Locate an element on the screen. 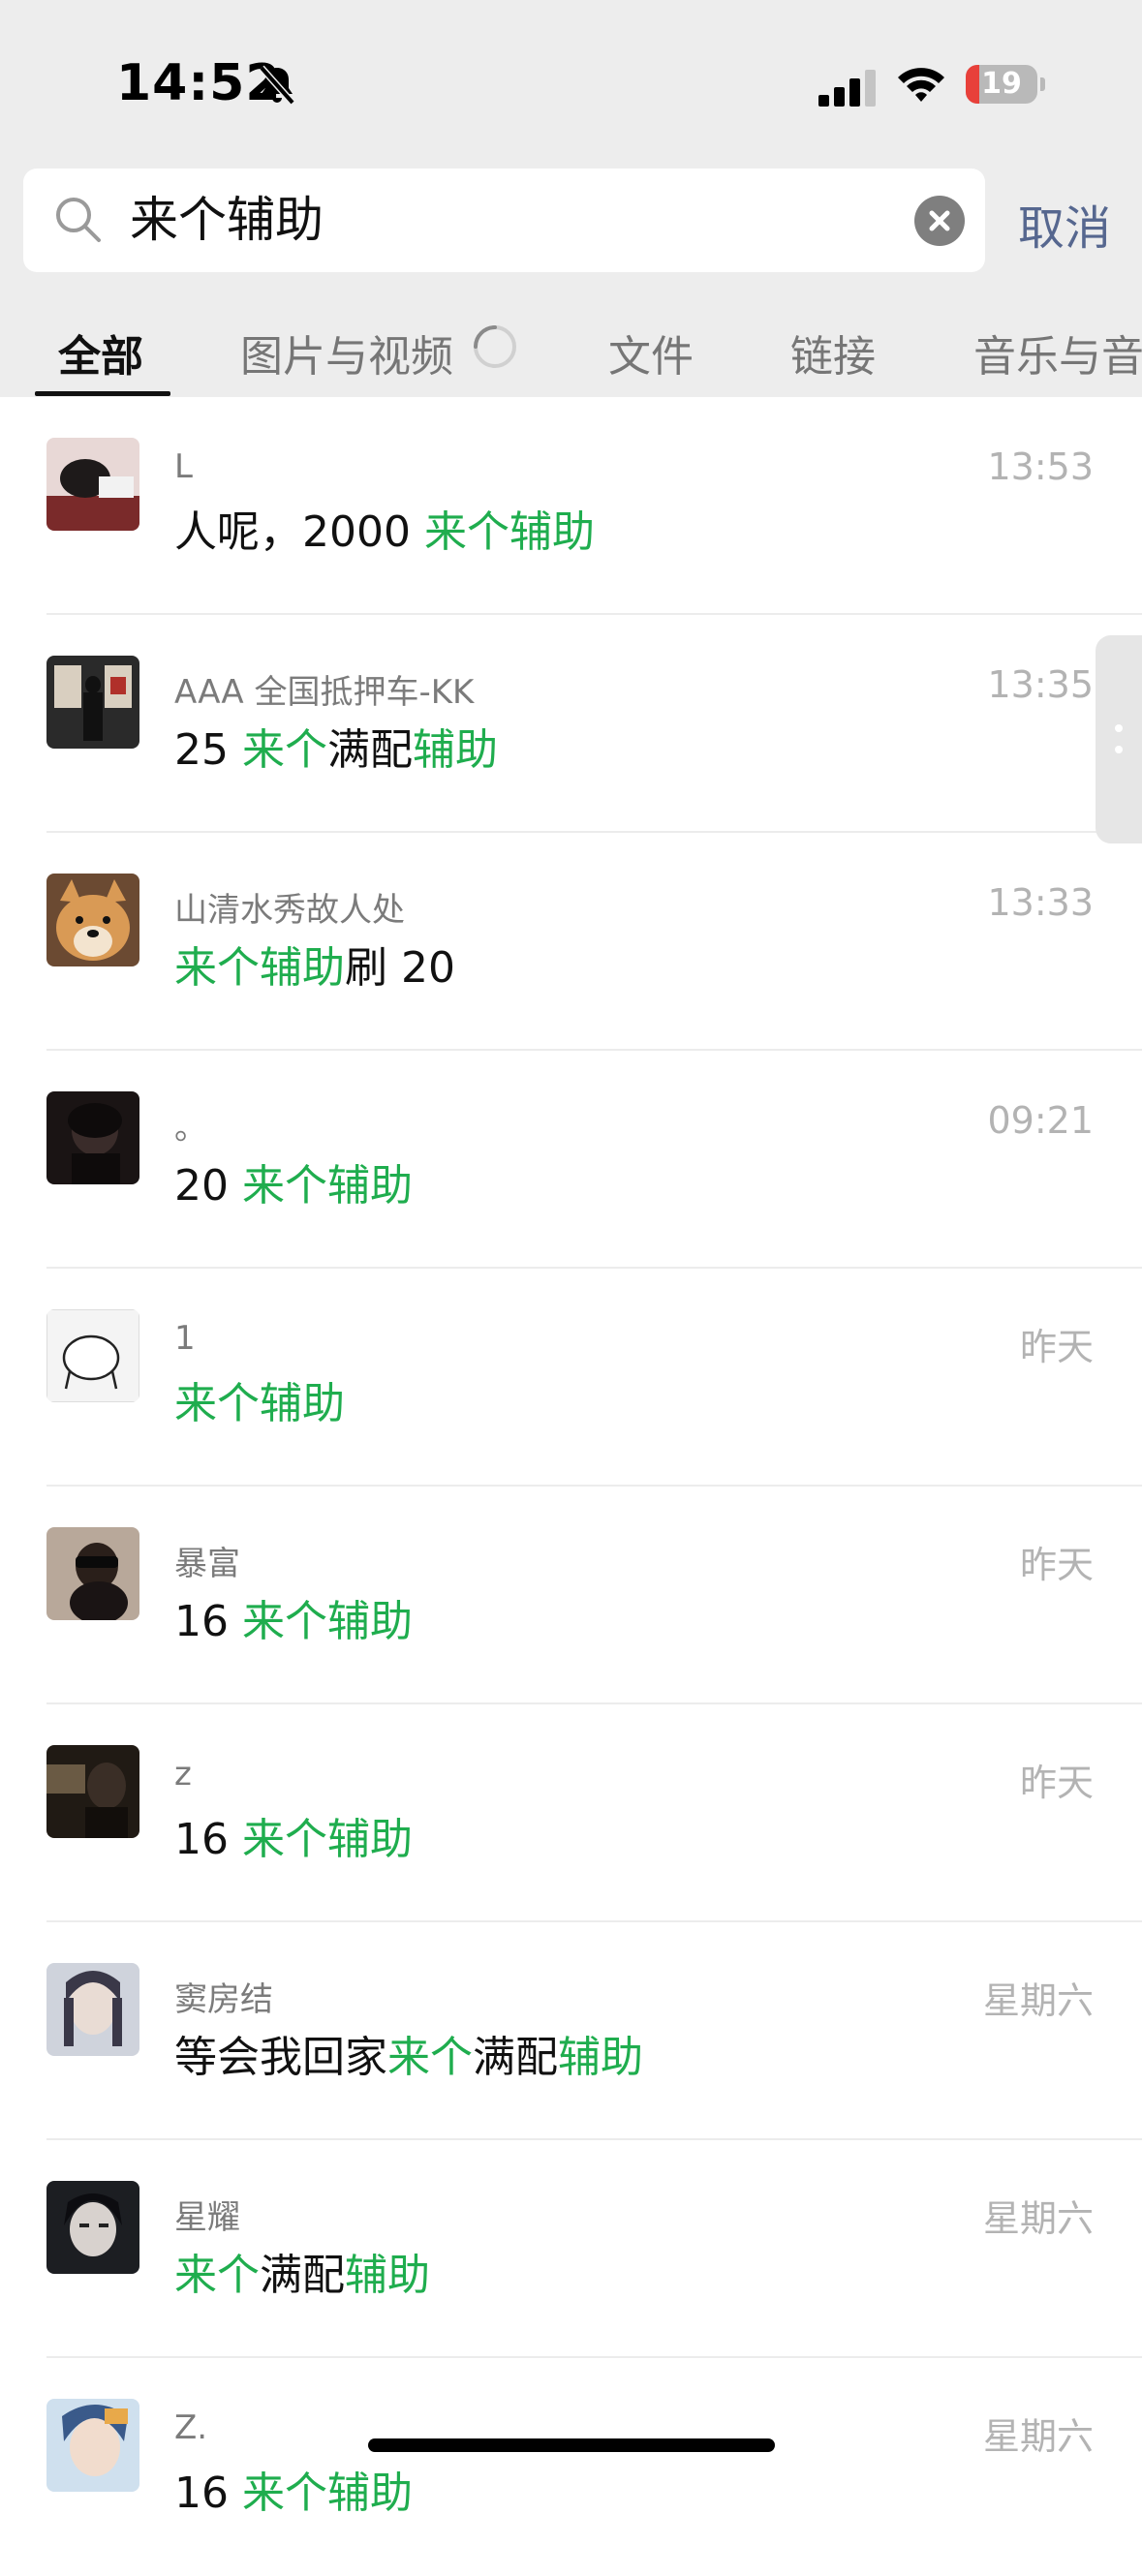 Image resolution: width=1142 pixels, height=2576 pixels. message-text: 25 is located at coordinates (208, 750).